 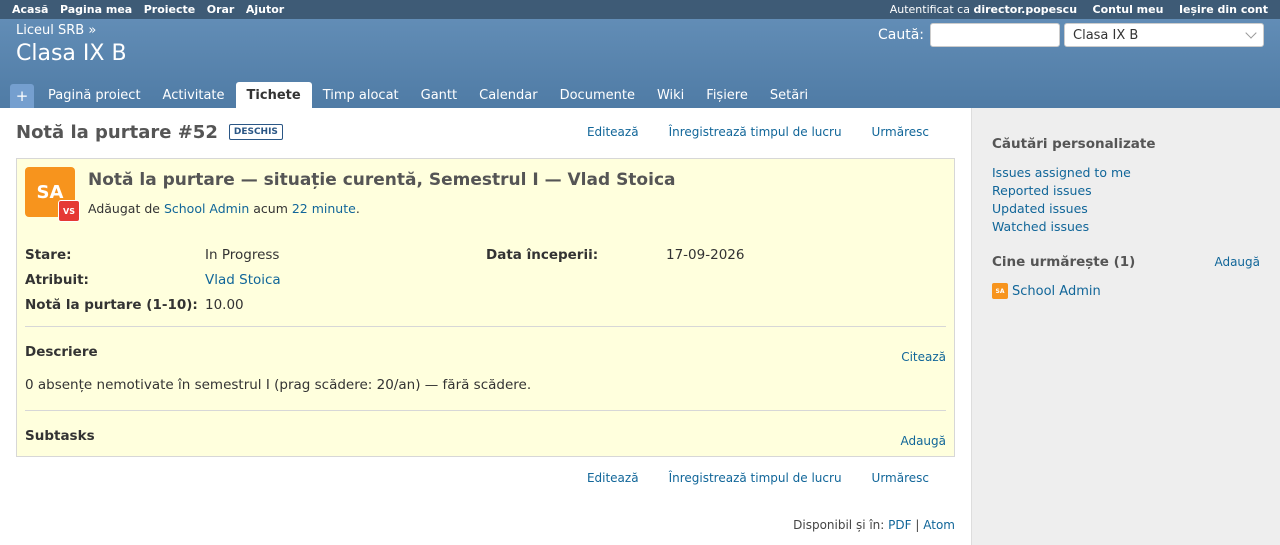 I want to click on assignee-label: Atribuit:, so click(x=57, y=280).